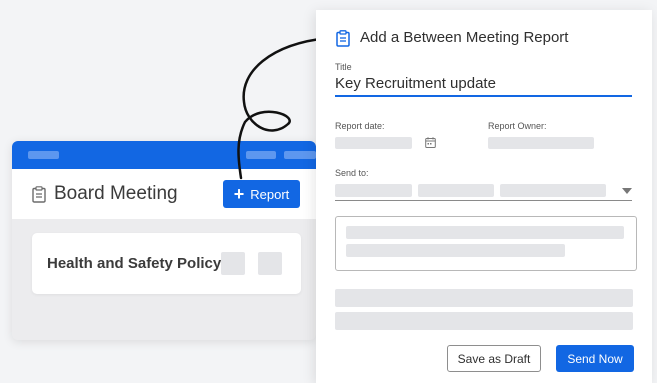 This screenshot has width=657, height=383. What do you see at coordinates (343, 67) in the screenshot?
I see `title-field-label: Title` at bounding box center [343, 67].